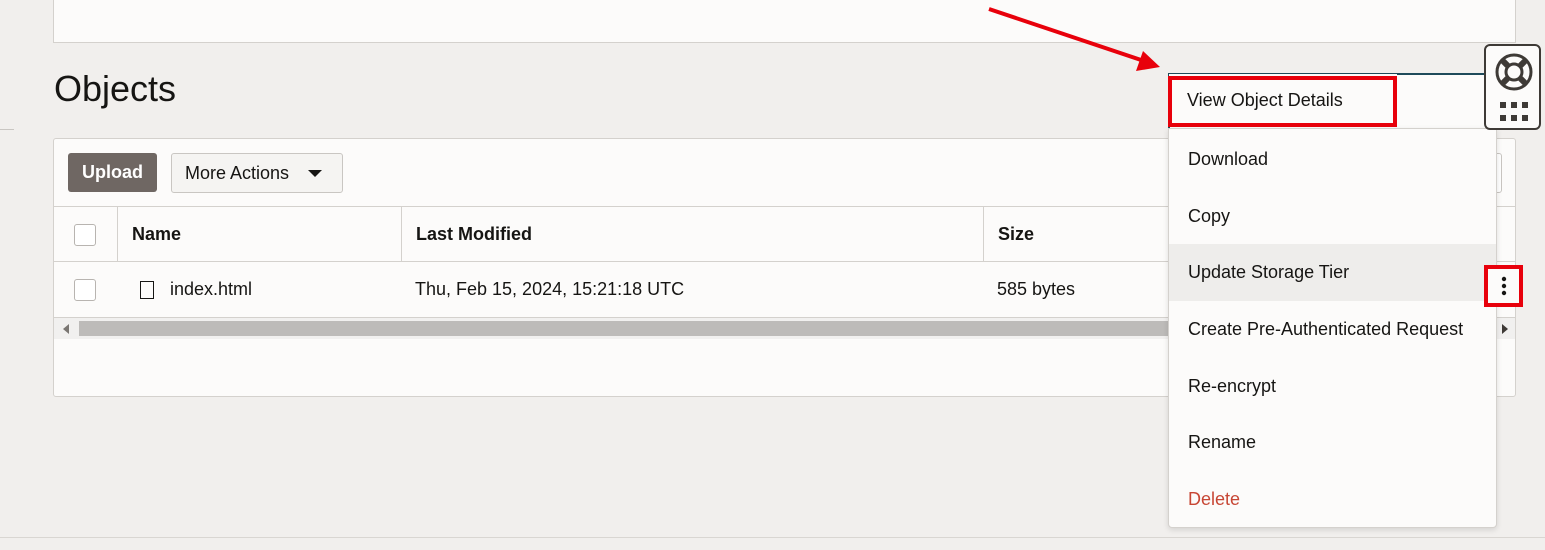  I want to click on top-panel, so click(784, 21).